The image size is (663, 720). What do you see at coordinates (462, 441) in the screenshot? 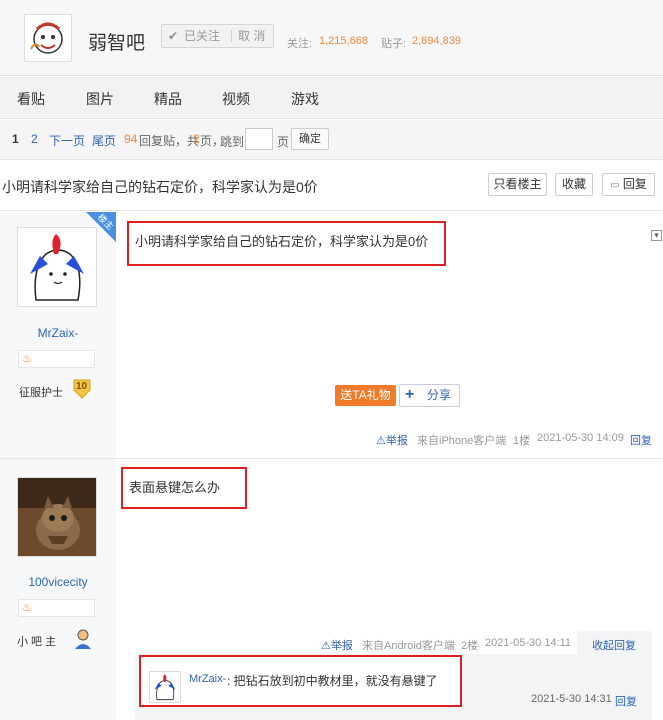
I see `post-source: 来自iPhone客户端` at bounding box center [462, 441].